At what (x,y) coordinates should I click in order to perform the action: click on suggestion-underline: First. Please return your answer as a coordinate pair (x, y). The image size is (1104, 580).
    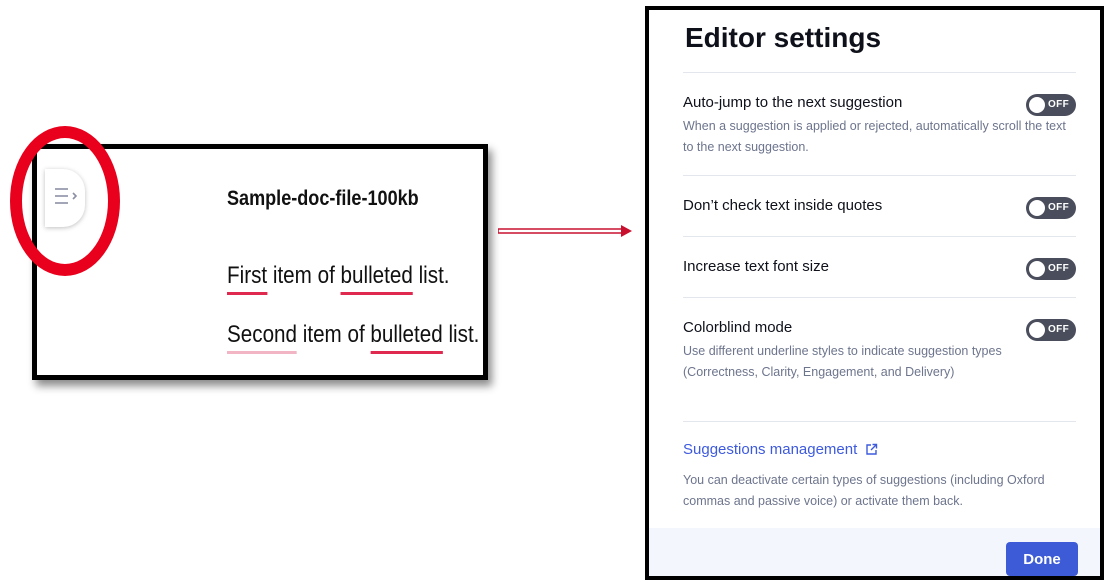
    Looking at the image, I should click on (247, 278).